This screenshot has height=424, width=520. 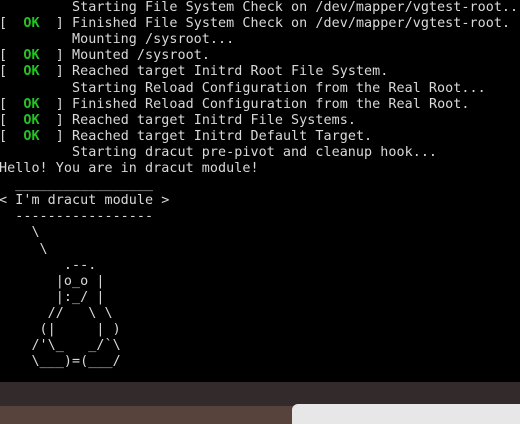 I want to click on console-line: /'\_ _/`\, so click(x=60, y=346).